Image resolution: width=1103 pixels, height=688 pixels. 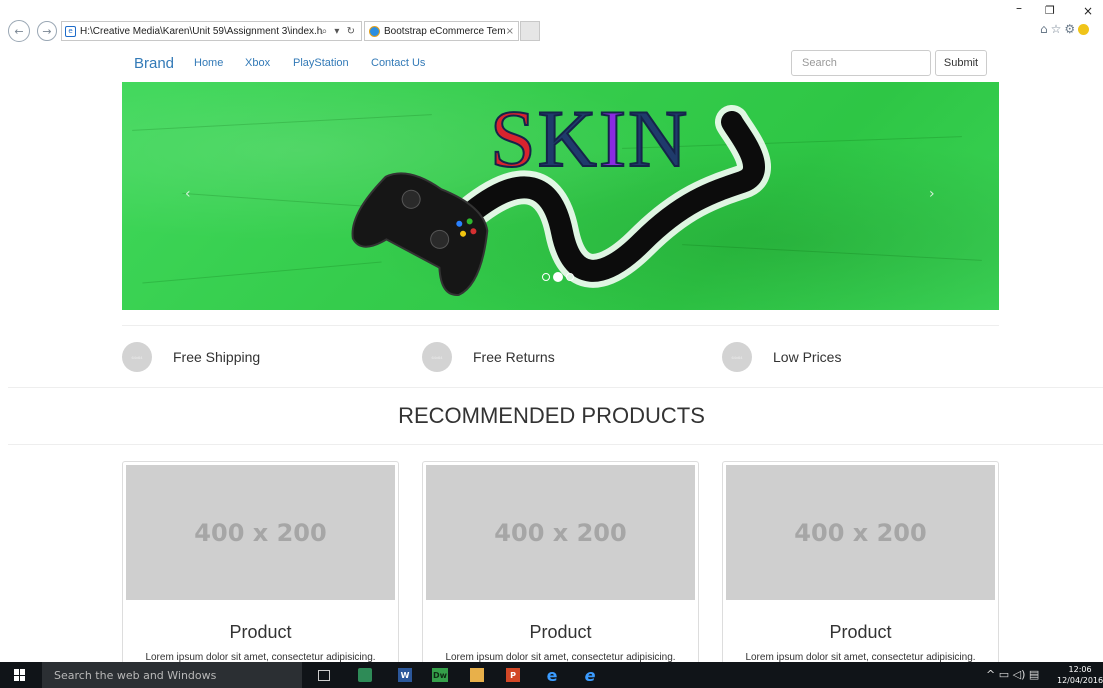 I want to click on word-icon: W, so click(x=405, y=675).